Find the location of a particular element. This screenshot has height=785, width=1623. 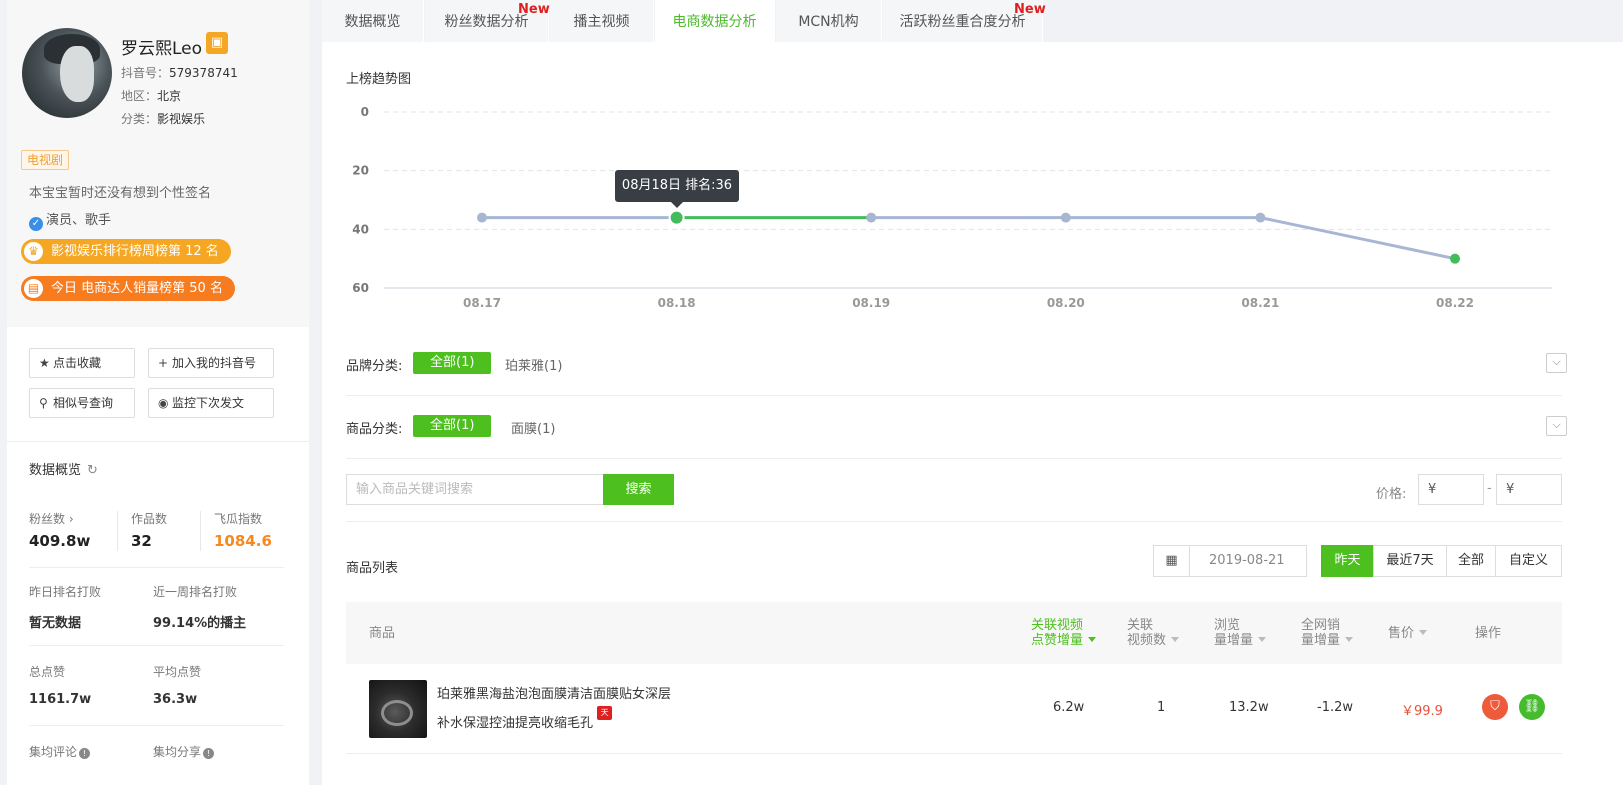

x-tick-label: 08.18 is located at coordinates (677, 303).